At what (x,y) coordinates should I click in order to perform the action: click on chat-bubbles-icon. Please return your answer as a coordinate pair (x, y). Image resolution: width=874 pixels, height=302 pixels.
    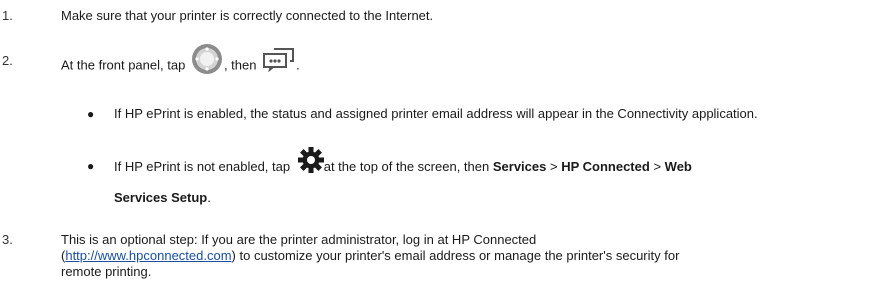
    Looking at the image, I should click on (279, 61).